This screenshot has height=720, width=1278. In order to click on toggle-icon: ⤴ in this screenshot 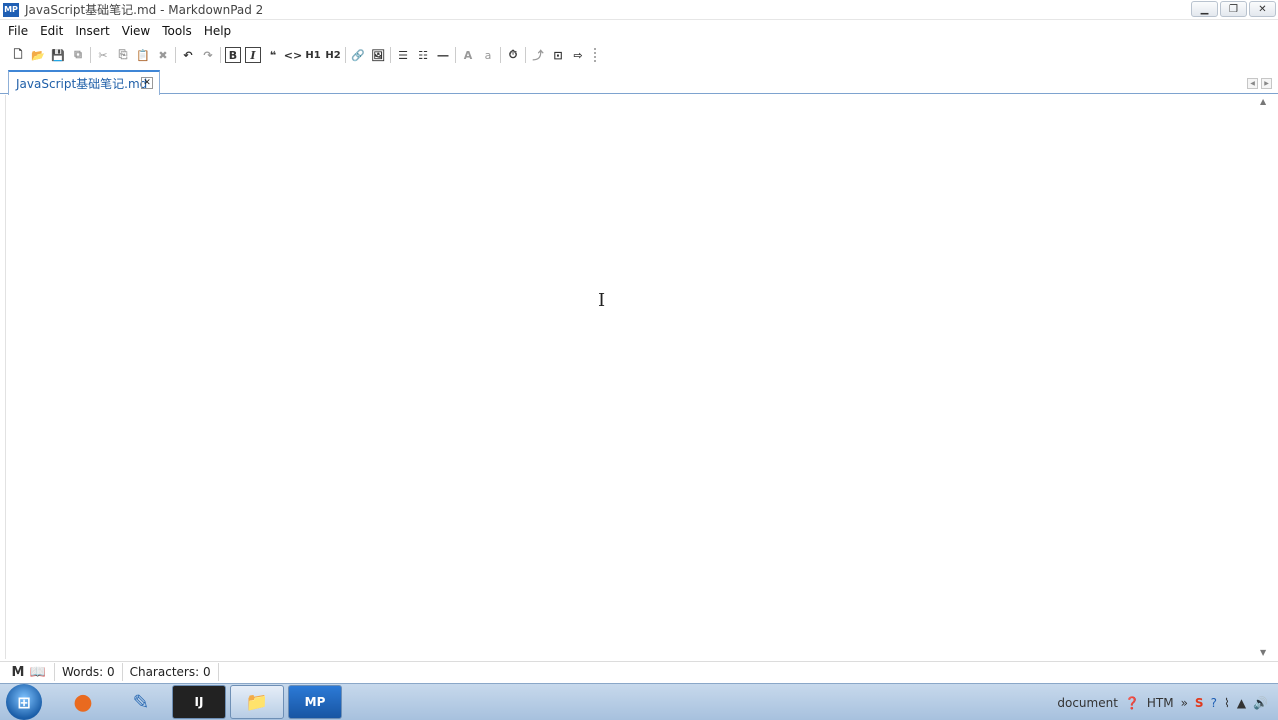, I will do `click(538, 55)`.